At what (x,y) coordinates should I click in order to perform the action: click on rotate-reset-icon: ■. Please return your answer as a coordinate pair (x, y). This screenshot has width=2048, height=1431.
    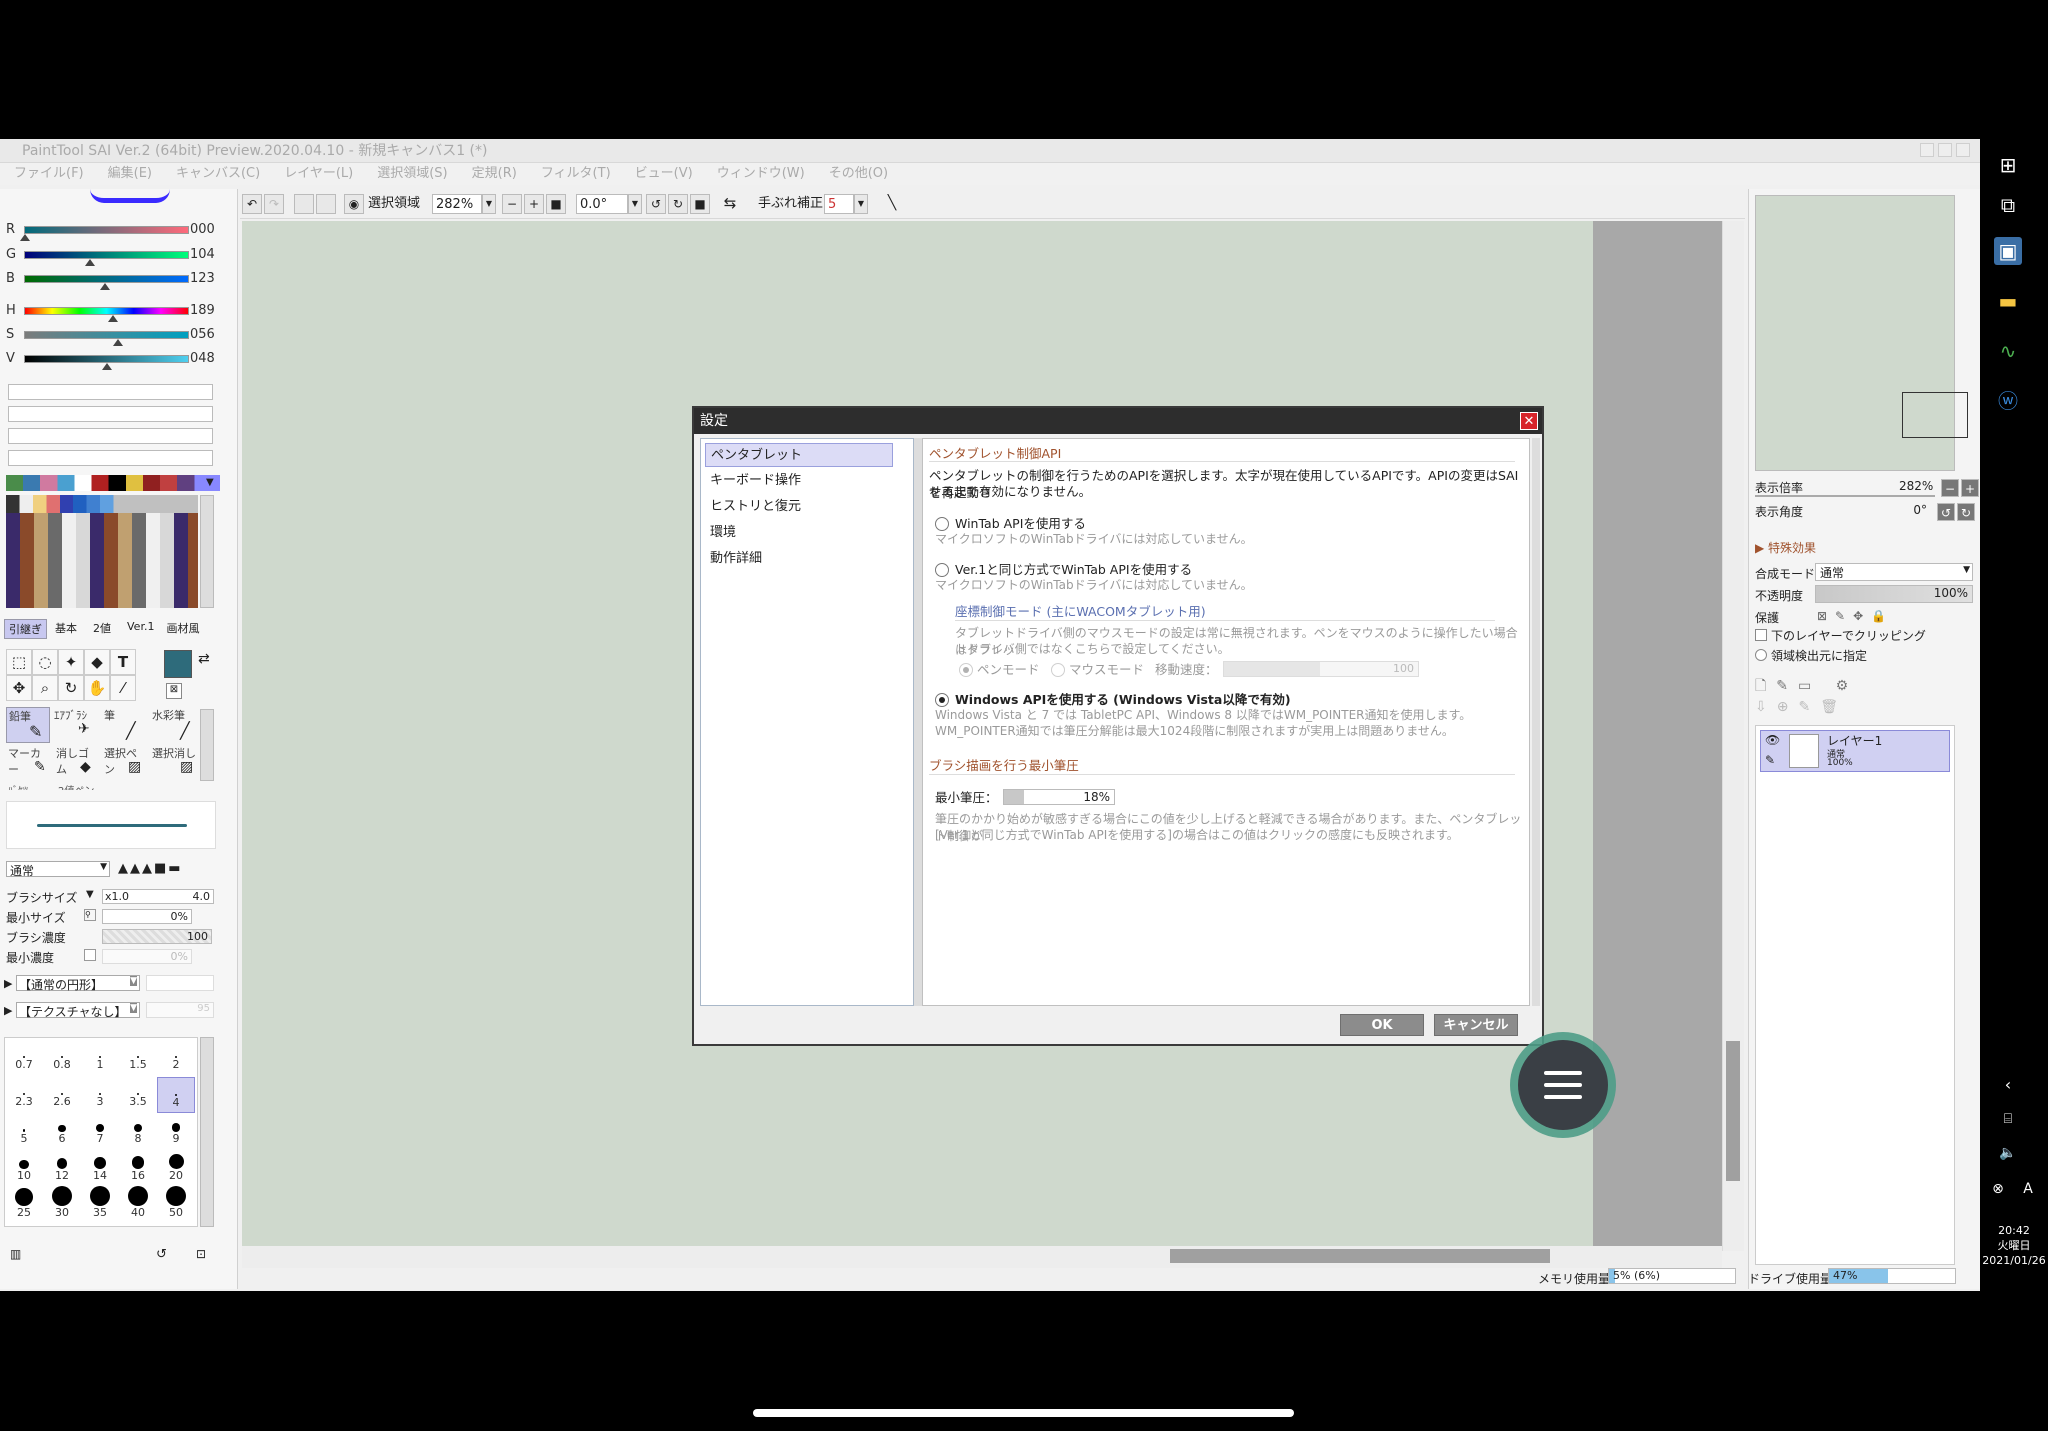
    Looking at the image, I should click on (700, 204).